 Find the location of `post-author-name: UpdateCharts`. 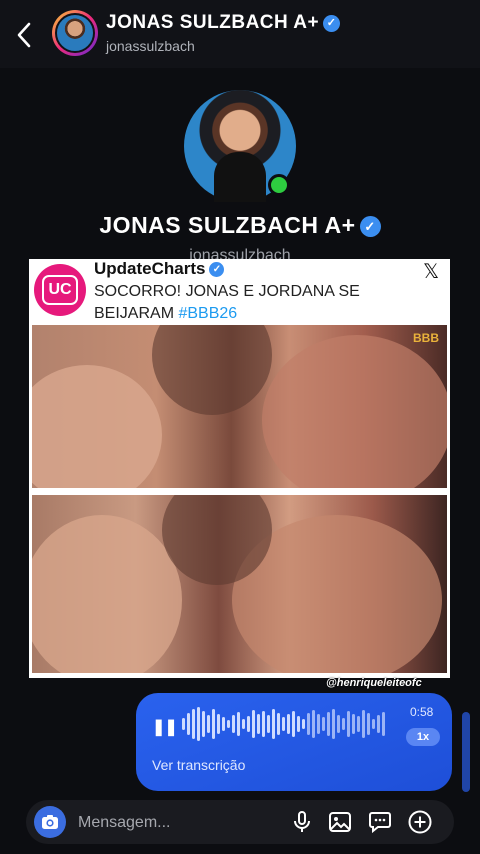

post-author-name: UpdateCharts is located at coordinates (150, 268).